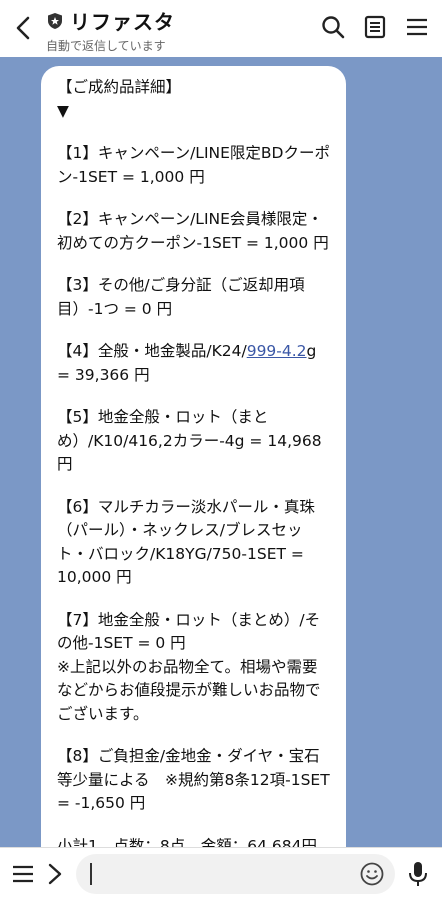  Describe the element at coordinates (181, 297) in the screenshot. I see `item-3: 【3】その他/ご身分証（ご返却用項目）-1つ = 0 円` at that location.